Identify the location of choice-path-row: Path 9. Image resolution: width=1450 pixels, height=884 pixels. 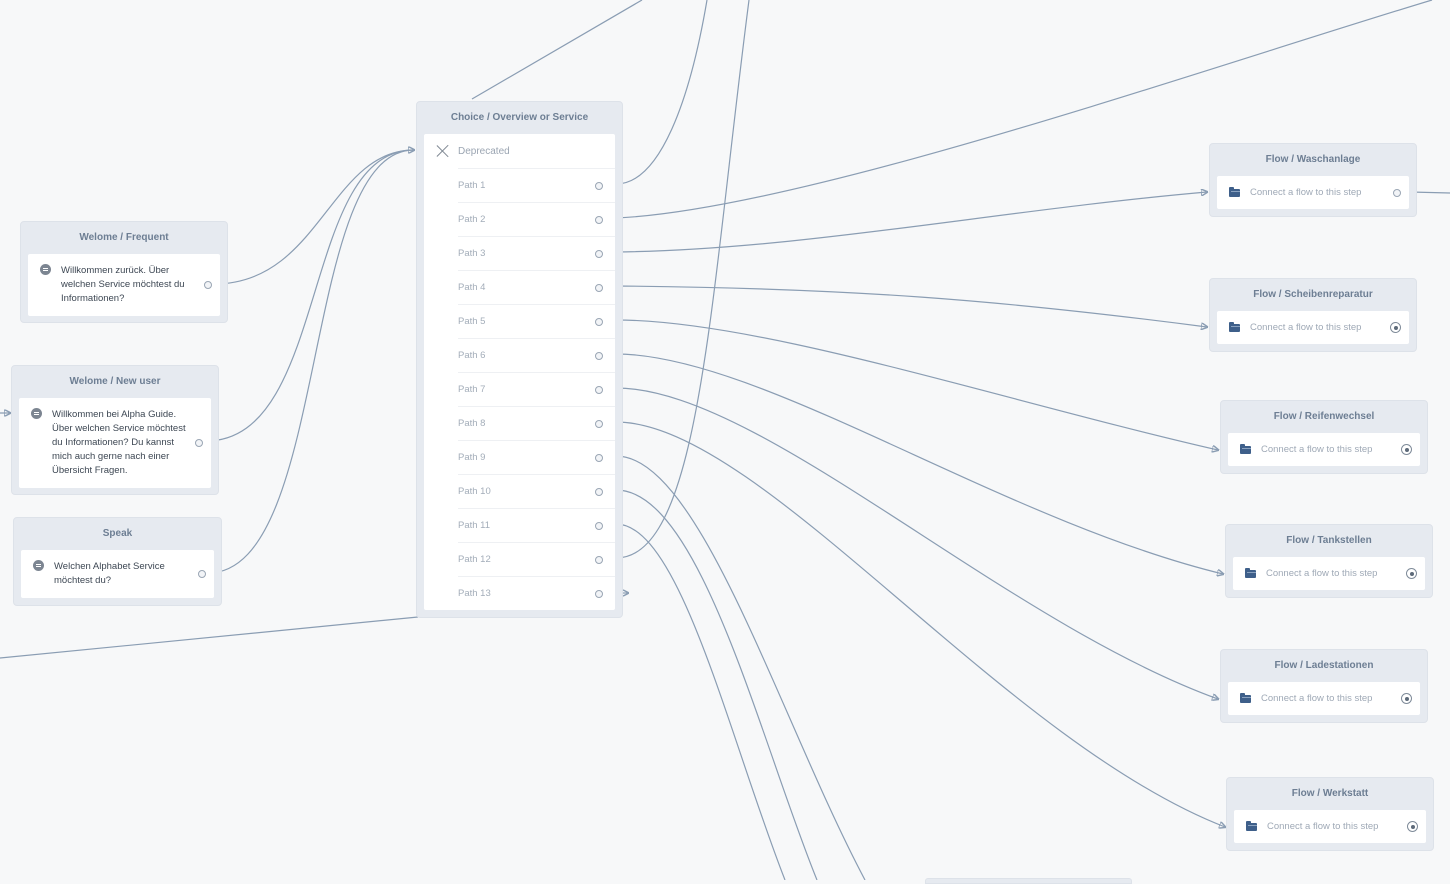
(536, 457).